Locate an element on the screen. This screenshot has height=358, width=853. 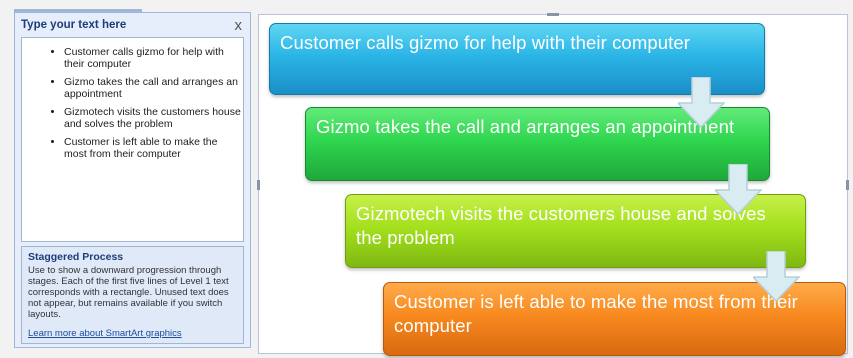
resize-handle-left is located at coordinates (258, 185).